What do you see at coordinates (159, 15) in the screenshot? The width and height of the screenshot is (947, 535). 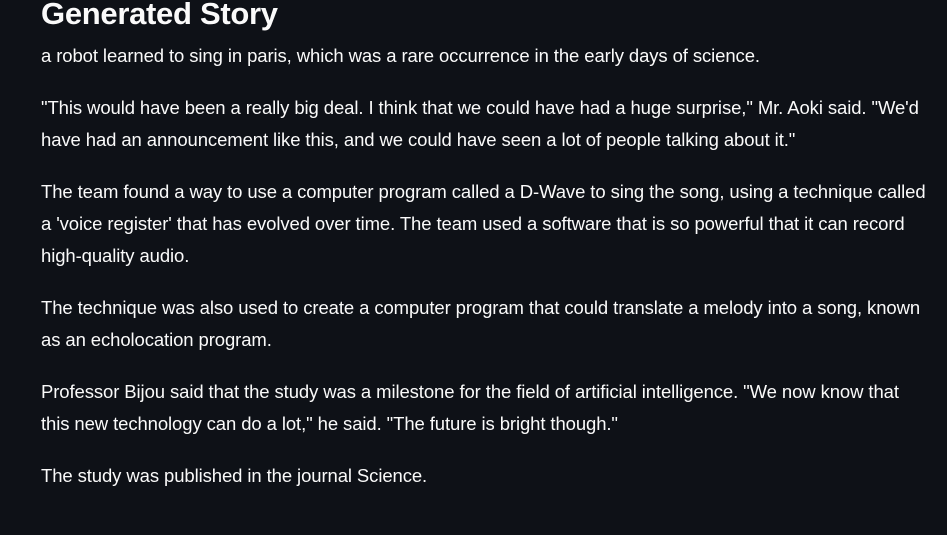 I see `page-title: Generated Story` at bounding box center [159, 15].